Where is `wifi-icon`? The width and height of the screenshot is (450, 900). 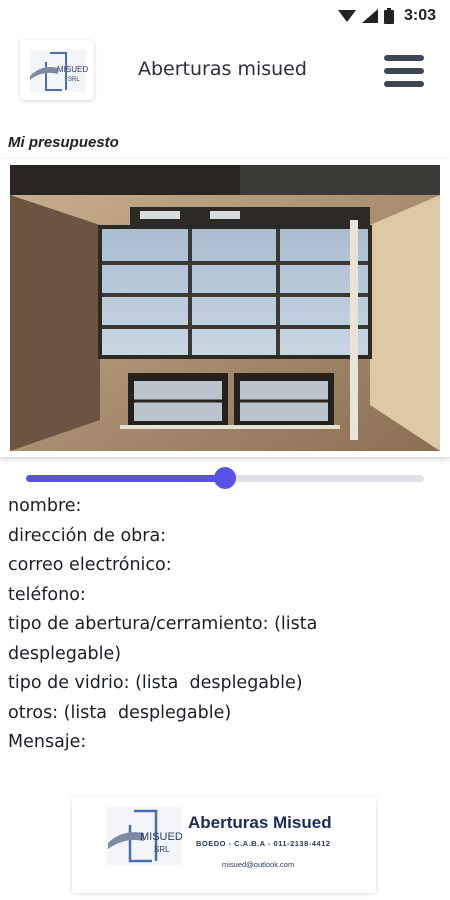
wifi-icon is located at coordinates (346, 16).